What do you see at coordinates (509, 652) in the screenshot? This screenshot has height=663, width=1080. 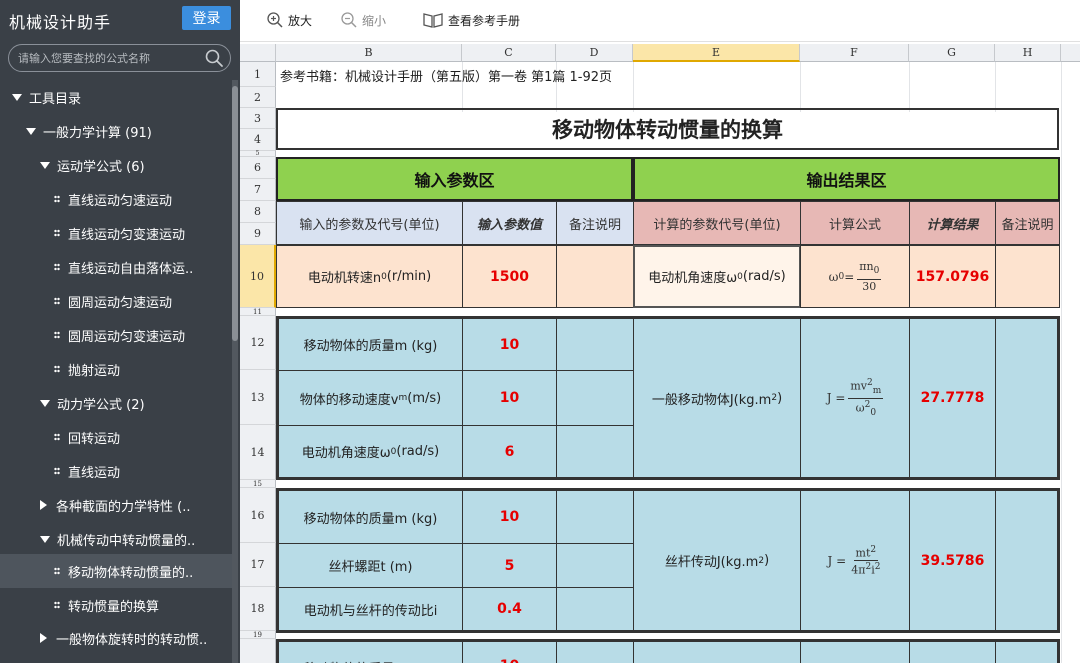 I see `mass-input-3: 10` at bounding box center [509, 652].